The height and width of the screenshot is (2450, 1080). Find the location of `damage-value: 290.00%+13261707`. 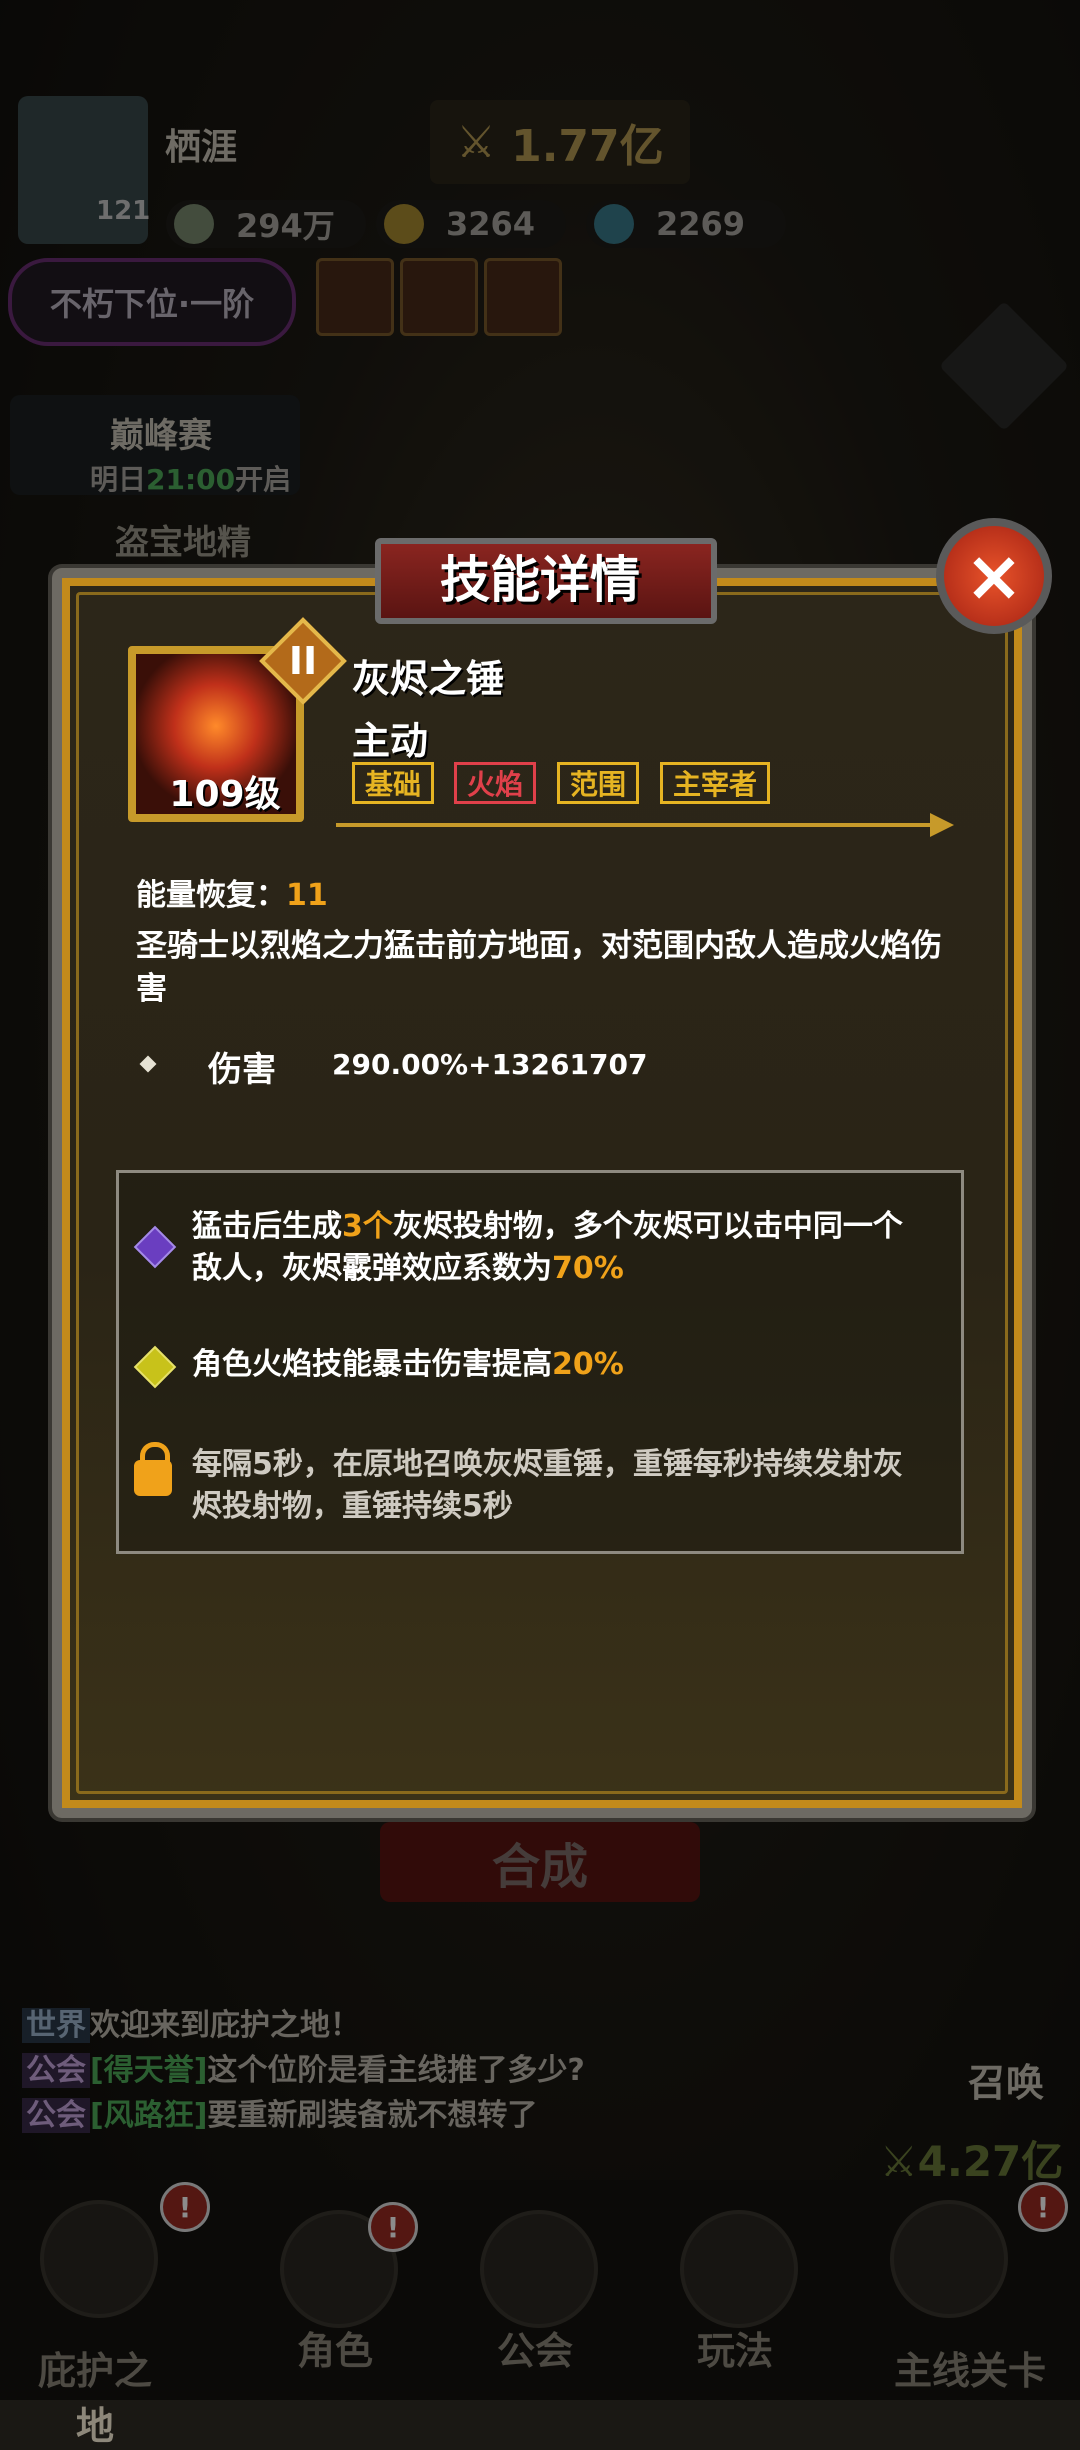

damage-value: 290.00%+13261707 is located at coordinates (490, 1064).